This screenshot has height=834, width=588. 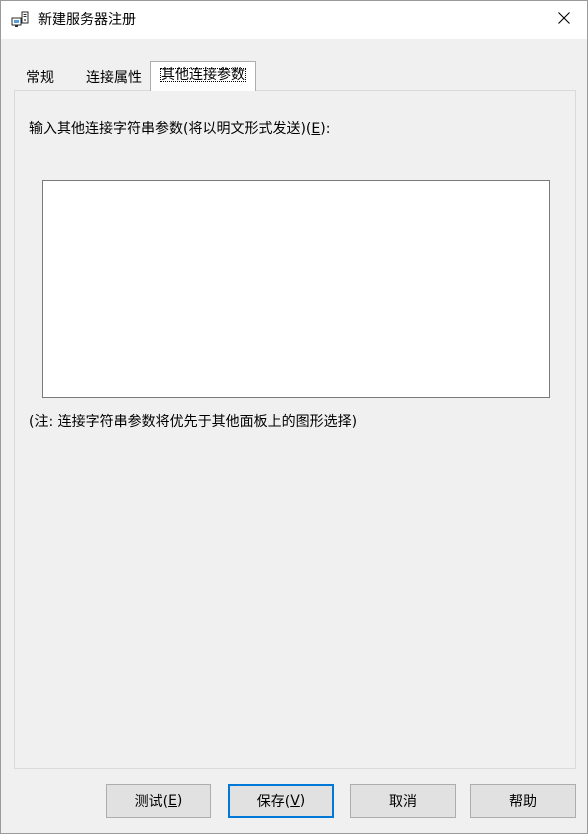 What do you see at coordinates (403, 801) in the screenshot?
I see `cancel-button: 取消` at bounding box center [403, 801].